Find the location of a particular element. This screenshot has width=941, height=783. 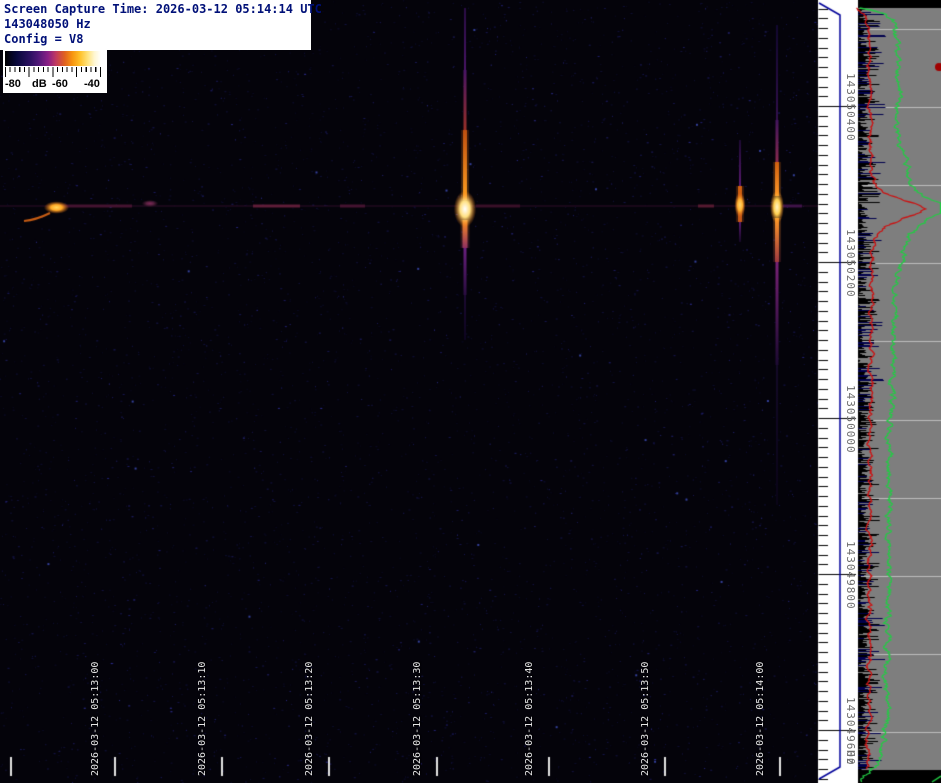

time-tick-label: 2026-03-12 05:13:00 is located at coordinates (95, 718).